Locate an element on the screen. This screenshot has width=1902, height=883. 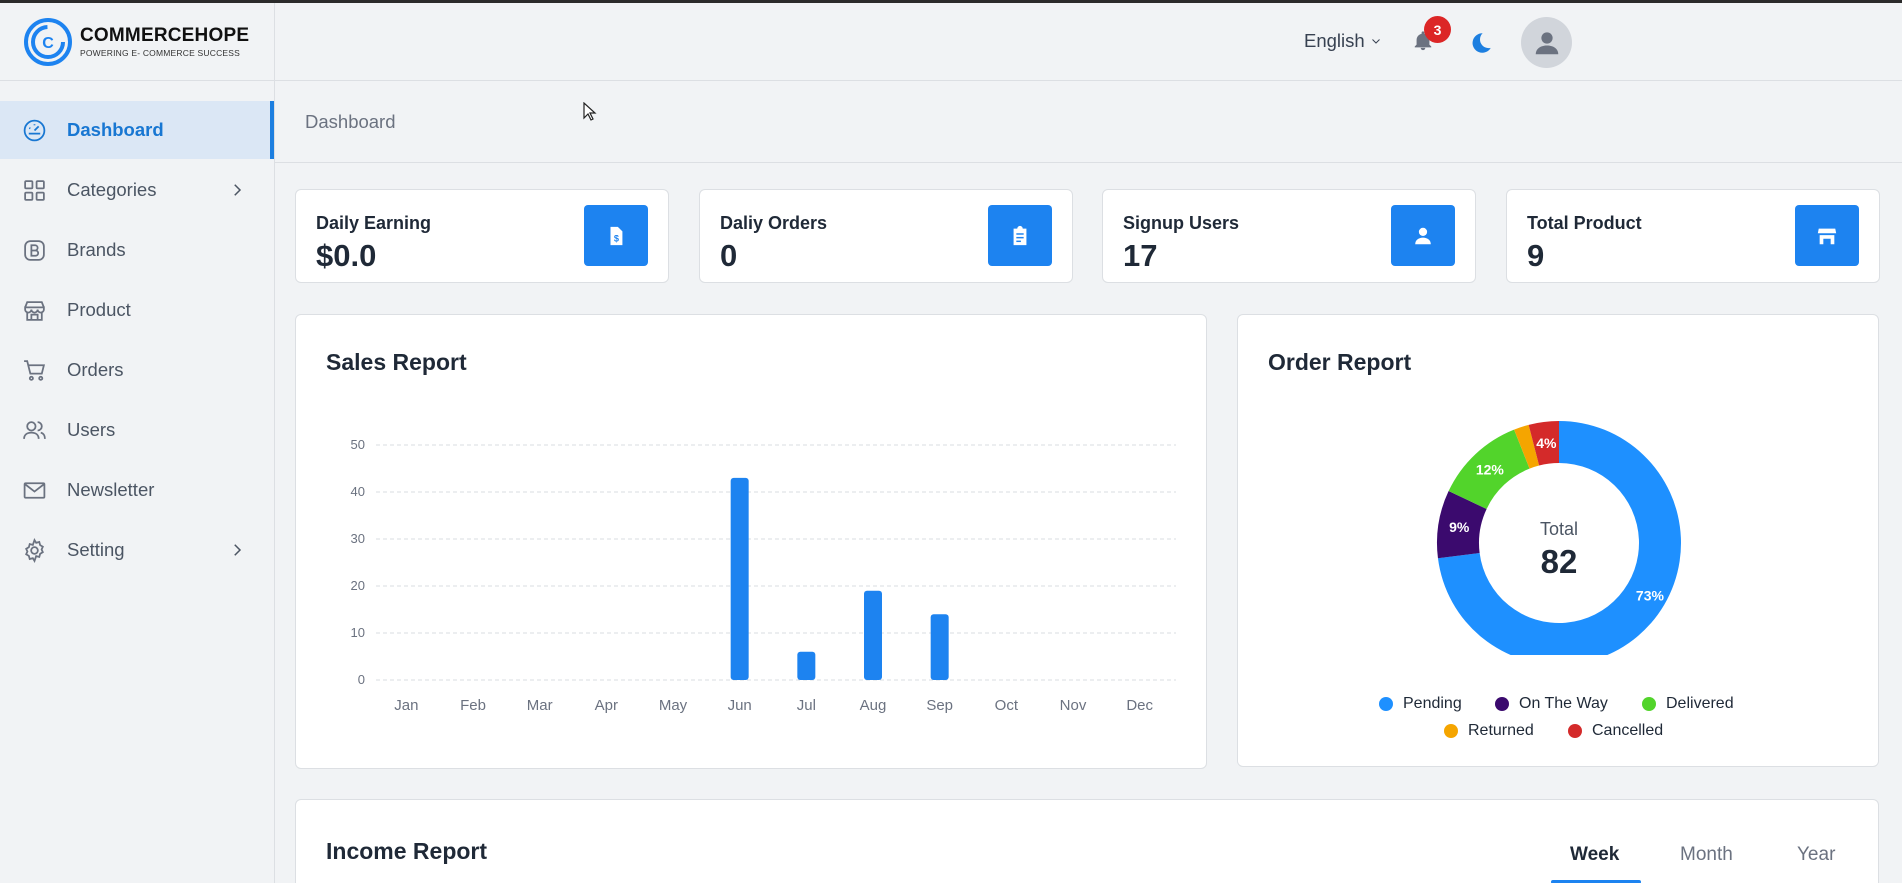
legend-item-on-the-way: On The Way is located at coordinates (1551, 704).